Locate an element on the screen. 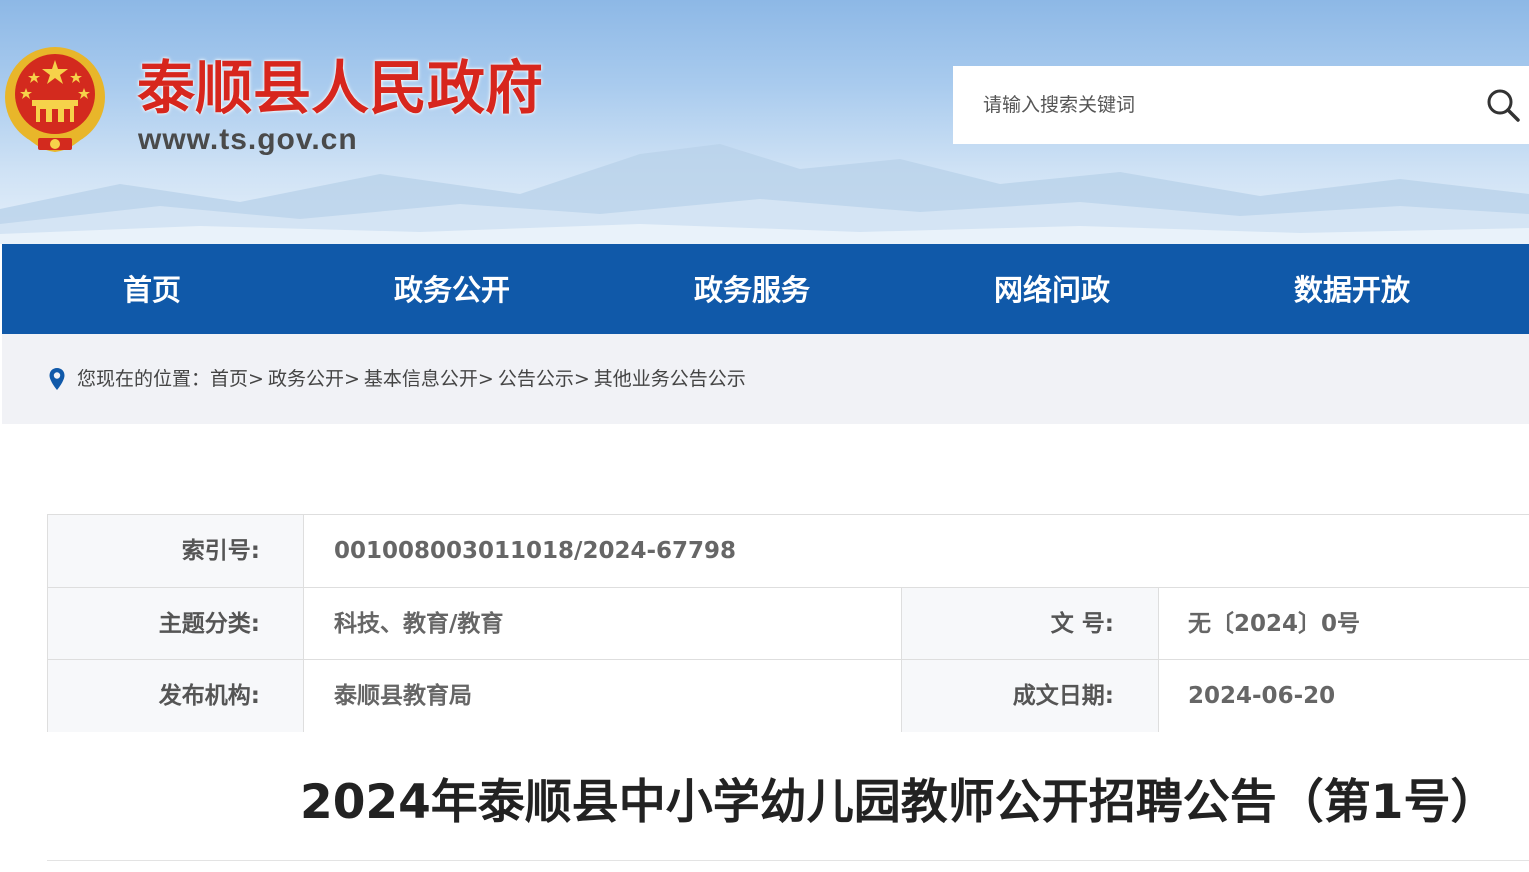  publisher-label: 发布机构: is located at coordinates (176, 696).